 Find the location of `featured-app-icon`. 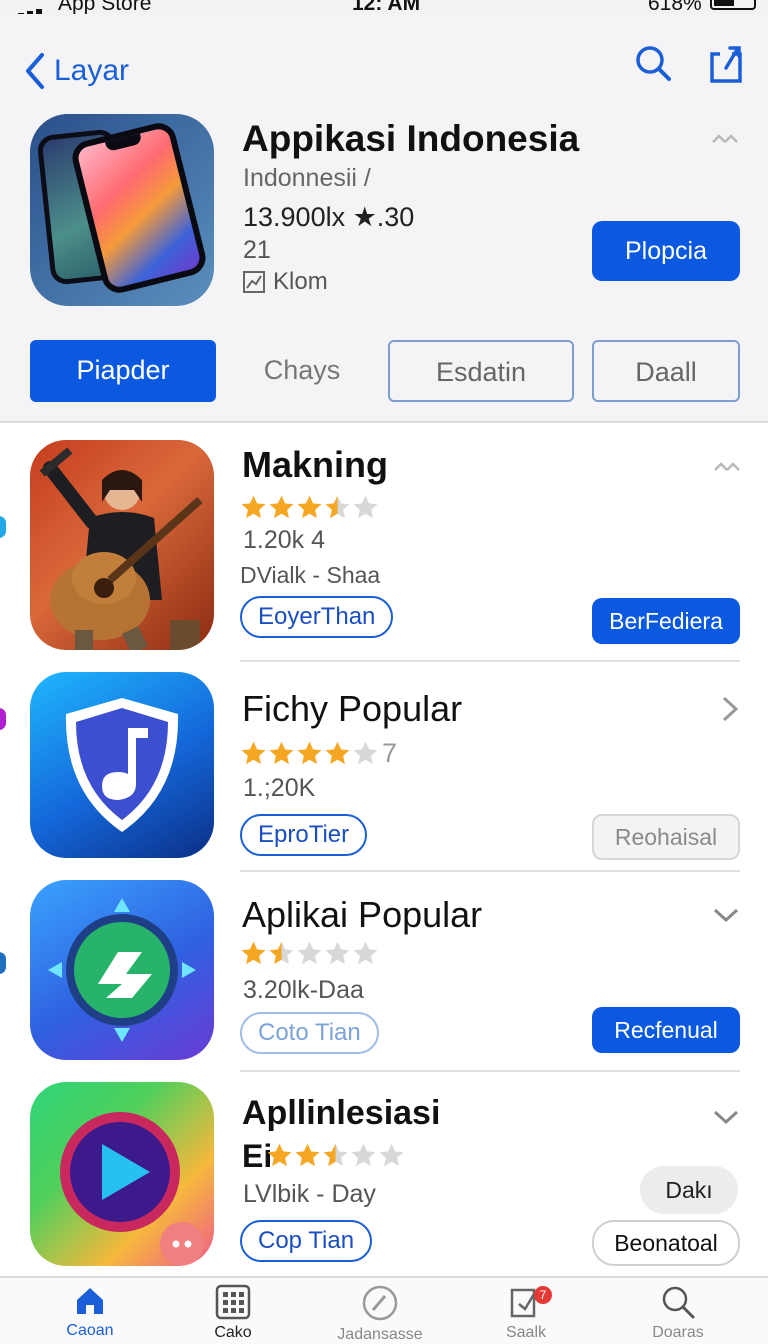

featured-app-icon is located at coordinates (122, 210).